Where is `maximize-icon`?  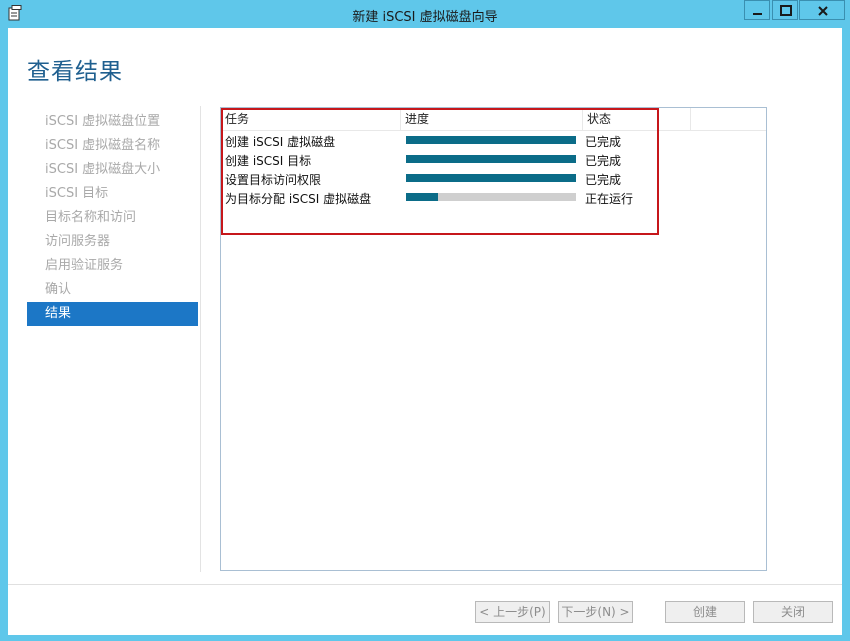 maximize-icon is located at coordinates (786, 10).